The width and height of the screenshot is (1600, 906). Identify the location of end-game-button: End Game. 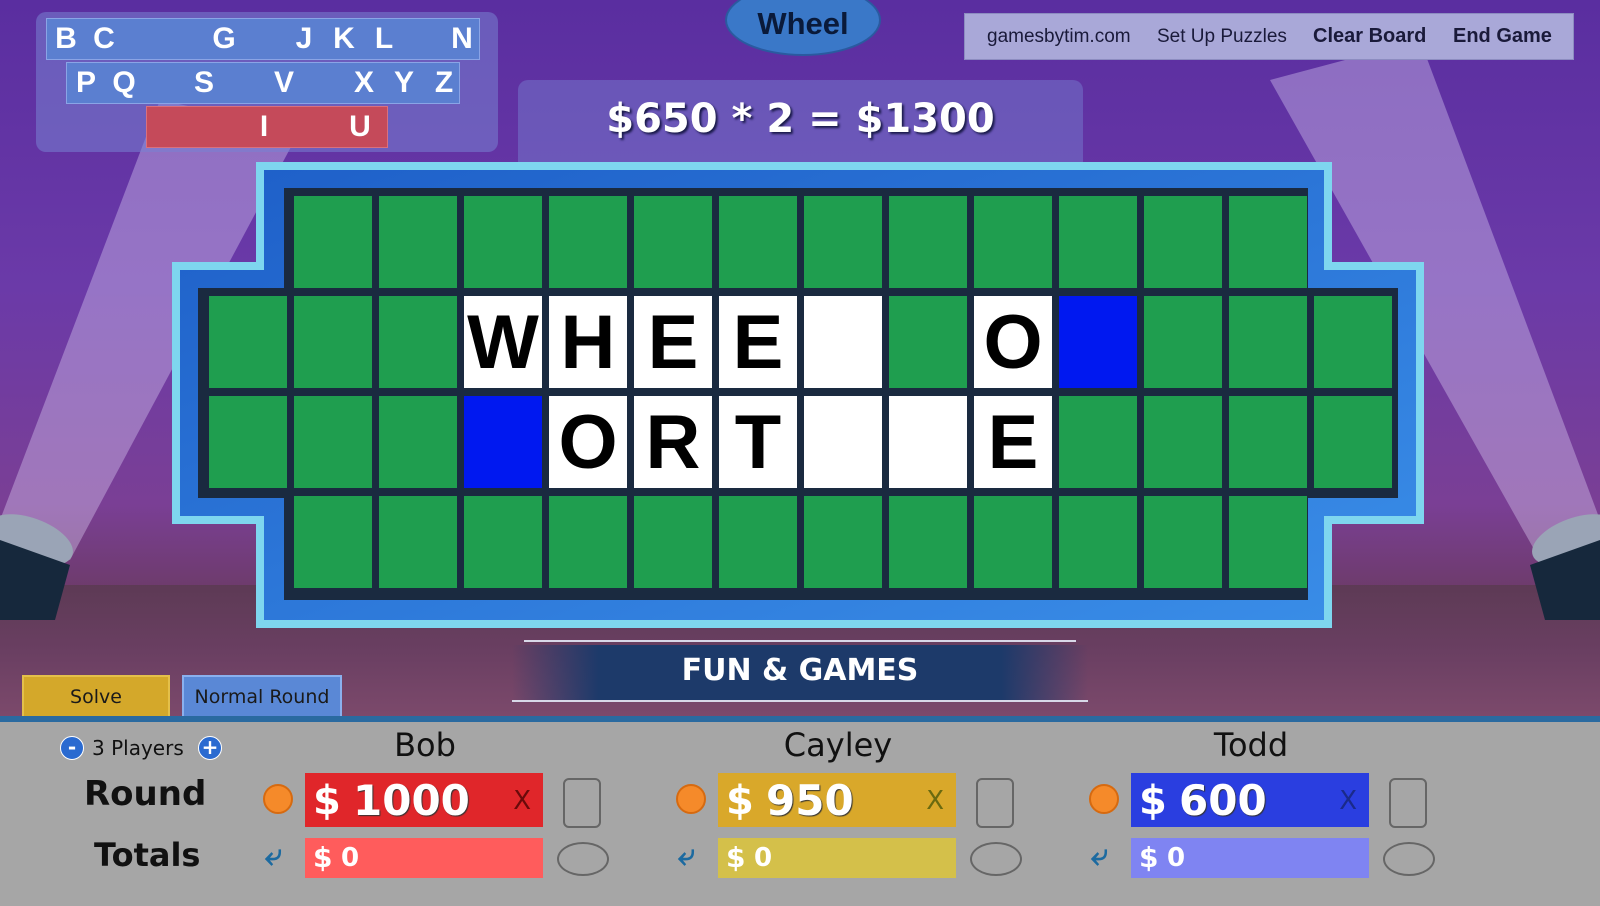
(1502, 36).